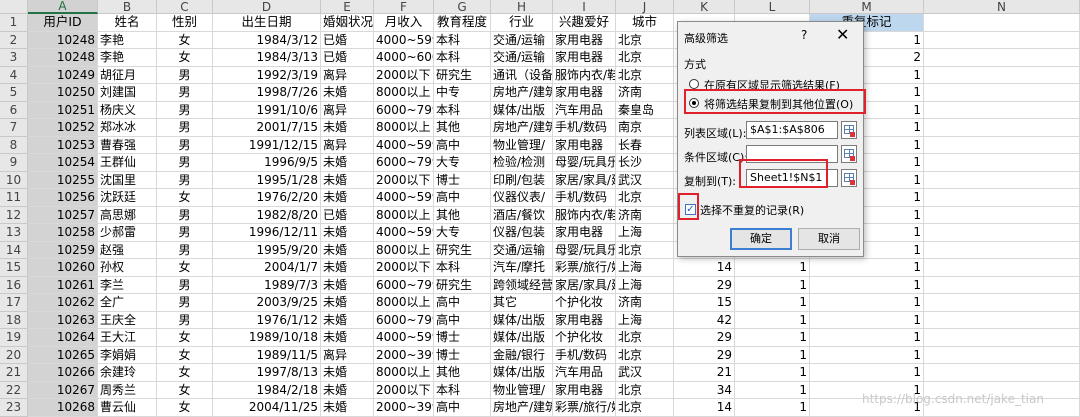 Image resolution: width=1080 pixels, height=417 pixels. I want to click on row-header: 5, so click(14, 93).